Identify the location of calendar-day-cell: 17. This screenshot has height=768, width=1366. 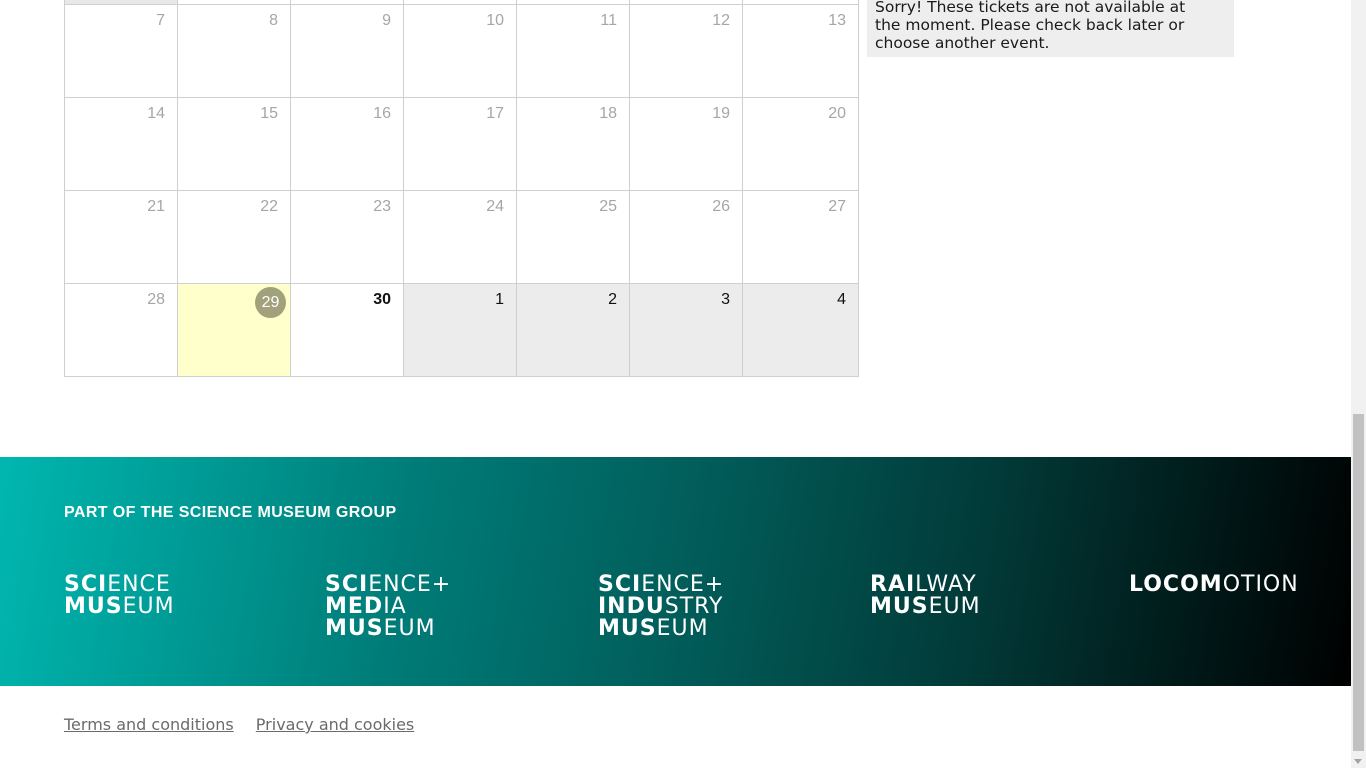
(460, 144).